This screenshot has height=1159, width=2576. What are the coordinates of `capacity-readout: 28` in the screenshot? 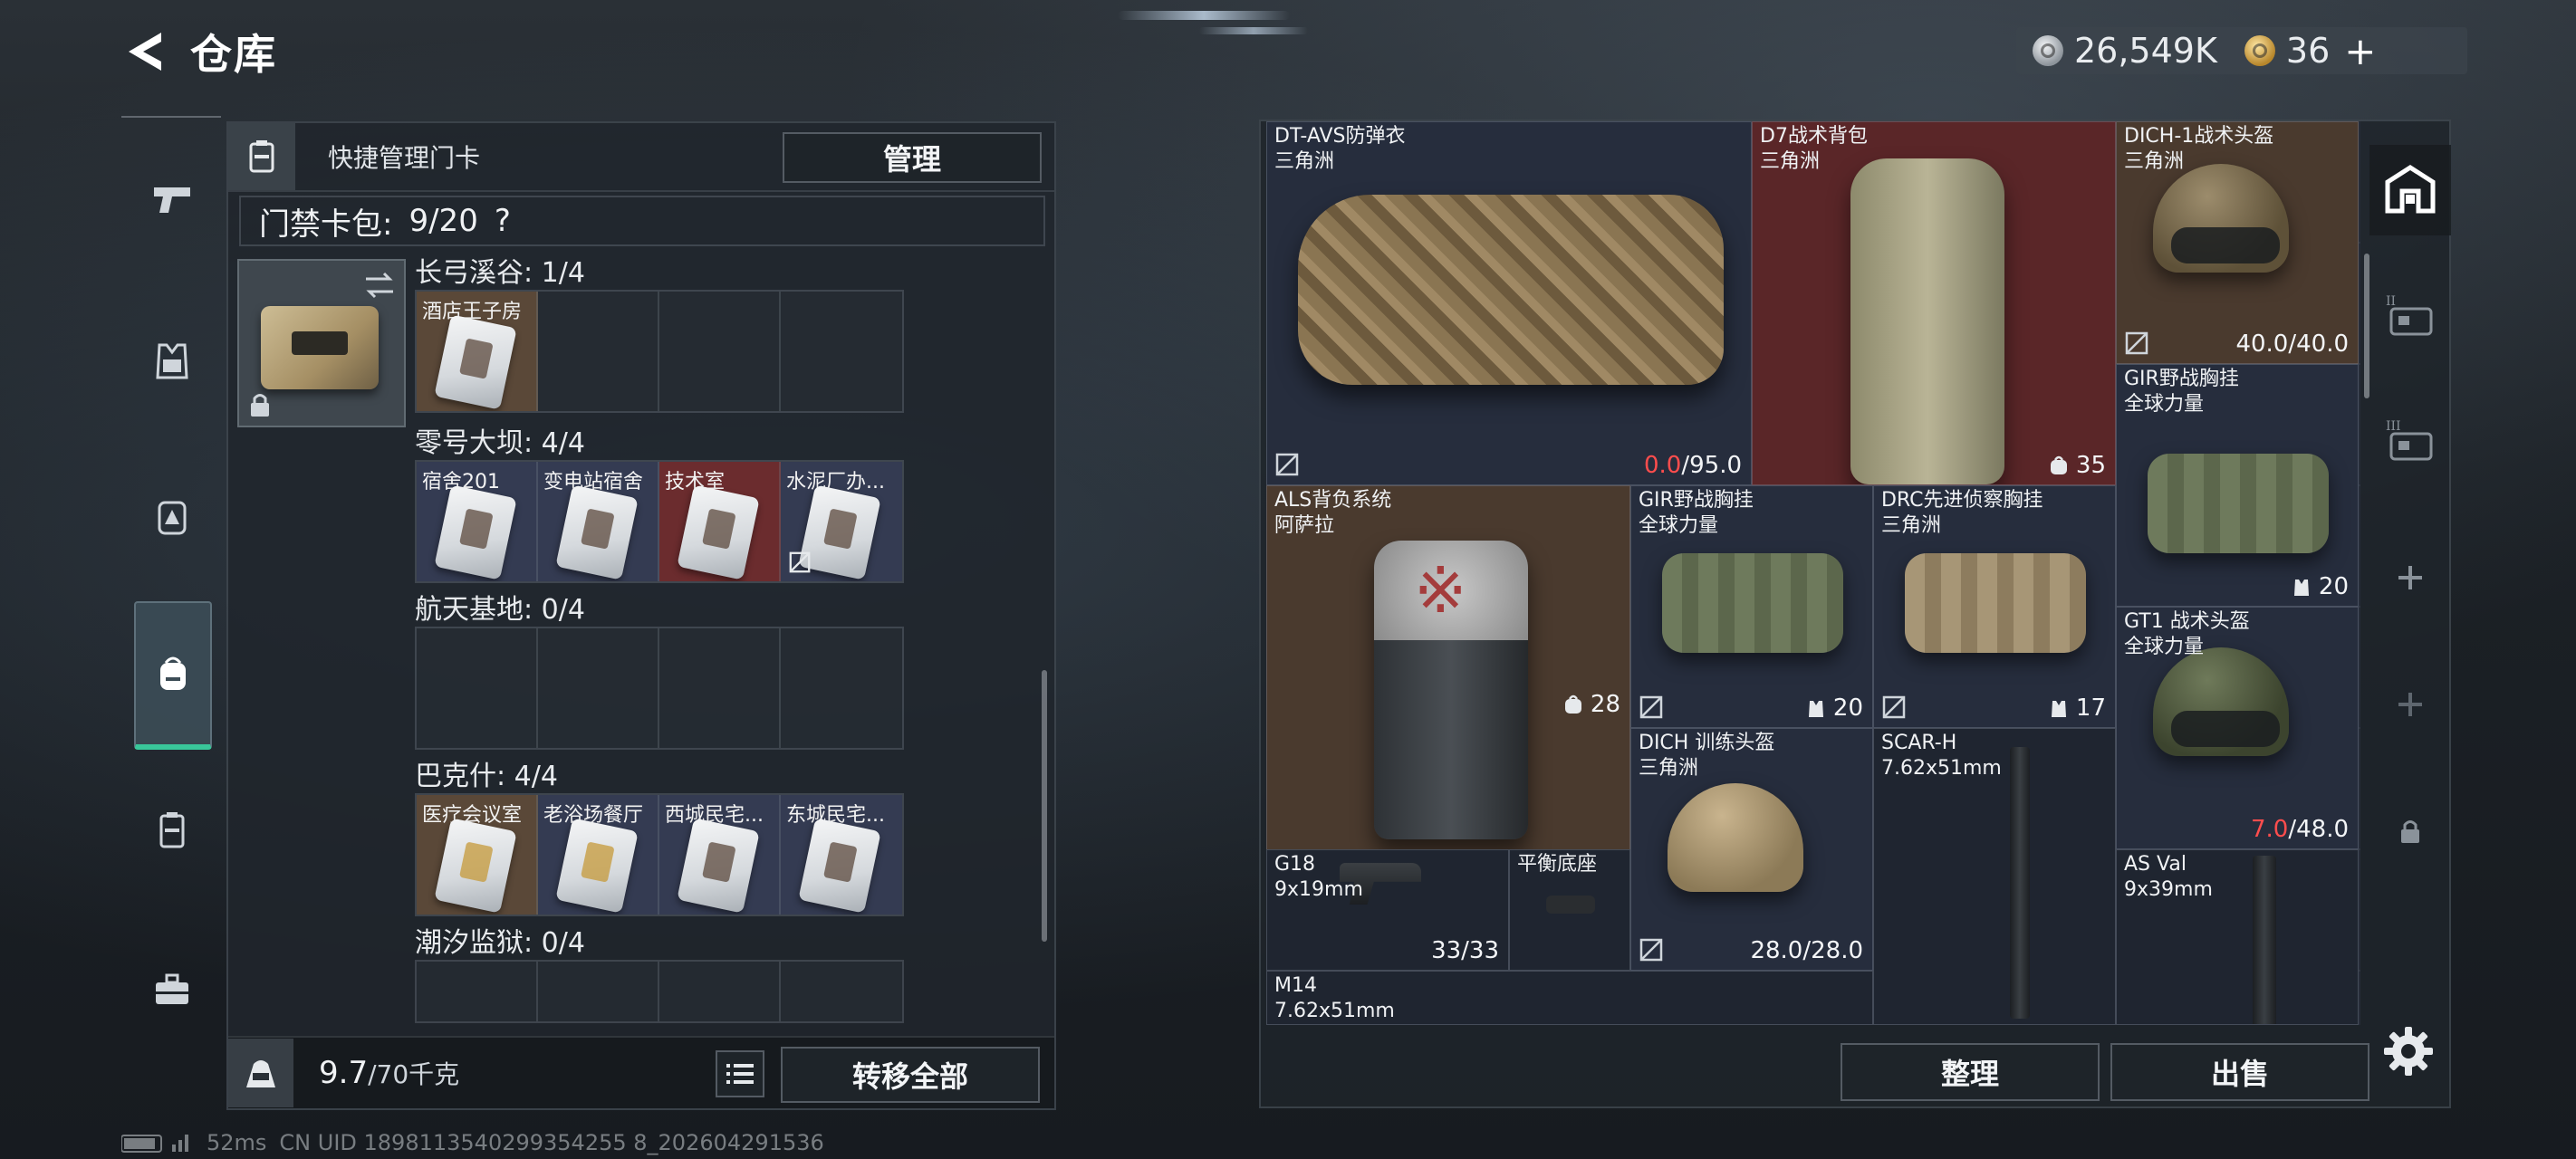 It's located at (1591, 705).